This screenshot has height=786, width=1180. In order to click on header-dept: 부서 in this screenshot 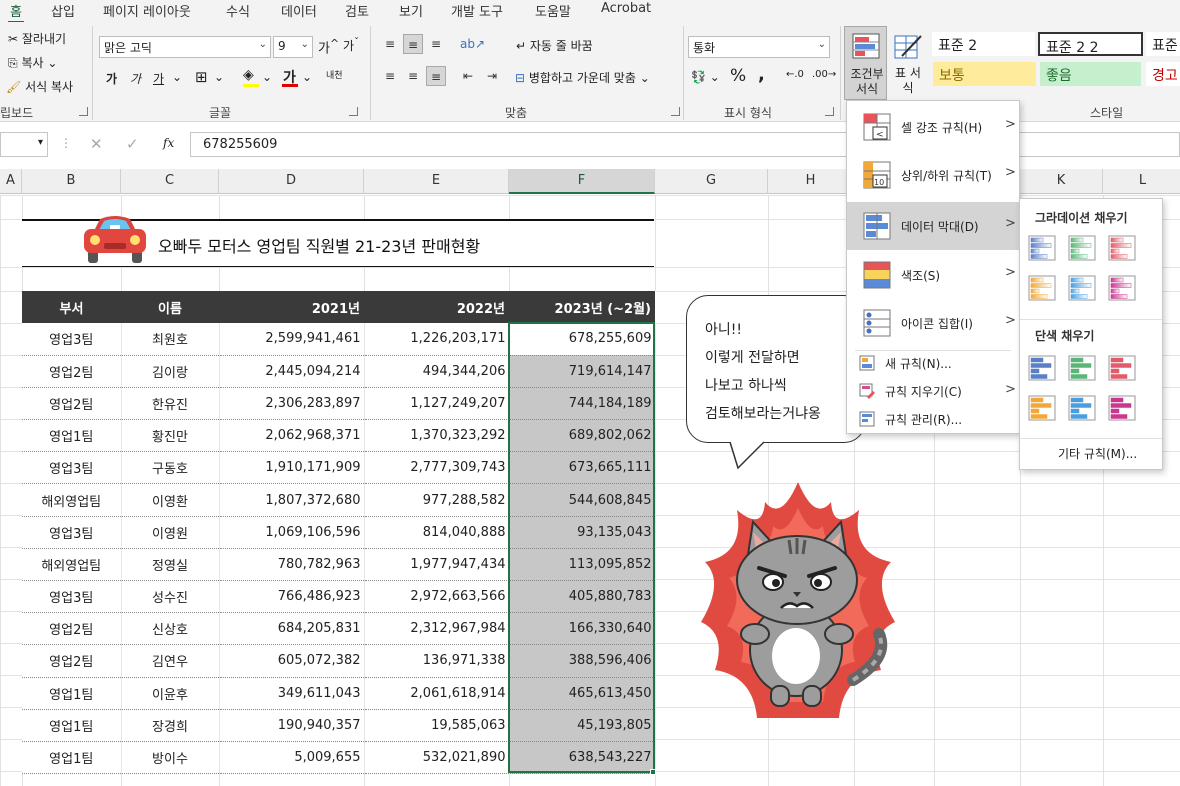, I will do `click(71, 307)`.